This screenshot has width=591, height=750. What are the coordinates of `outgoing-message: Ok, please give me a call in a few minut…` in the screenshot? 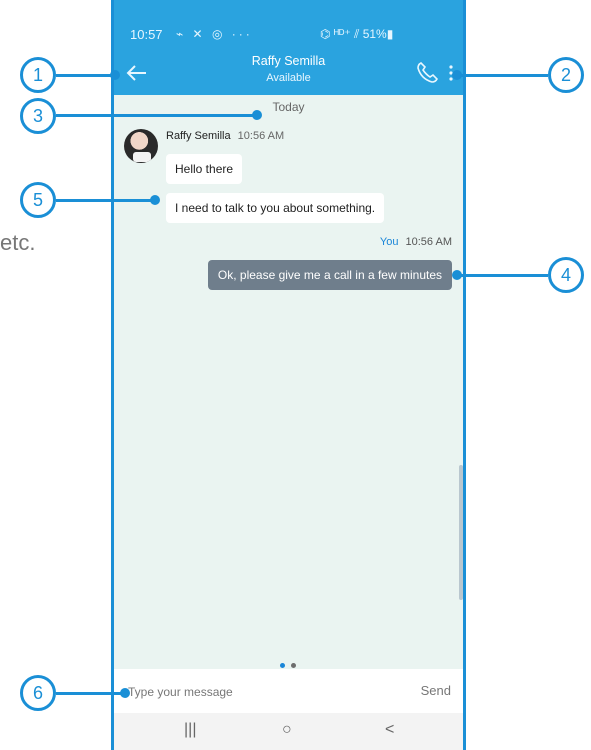 It's located at (329, 275).